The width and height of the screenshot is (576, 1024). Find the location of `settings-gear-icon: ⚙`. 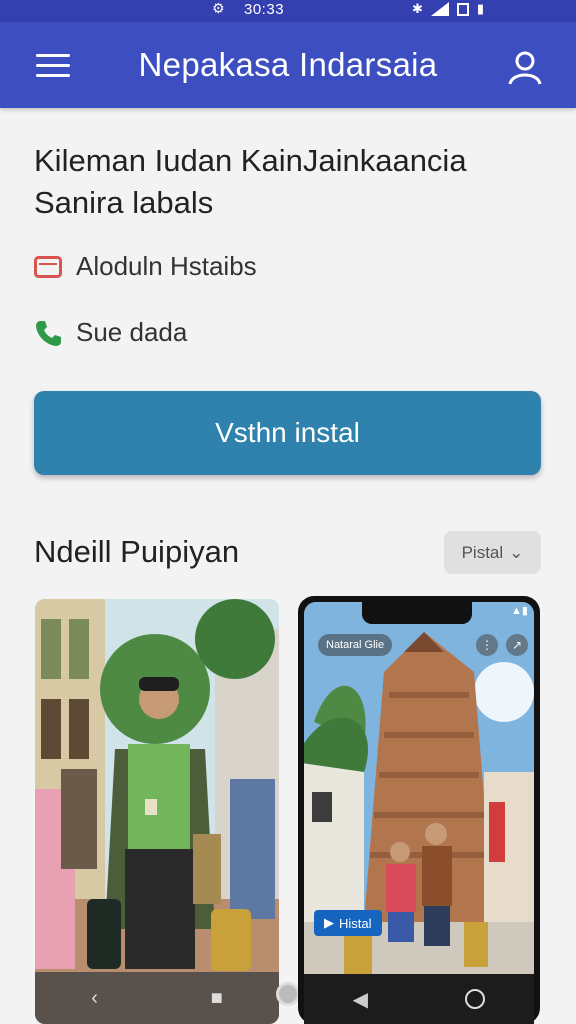

settings-gear-icon: ⚙ is located at coordinates (218, 8).